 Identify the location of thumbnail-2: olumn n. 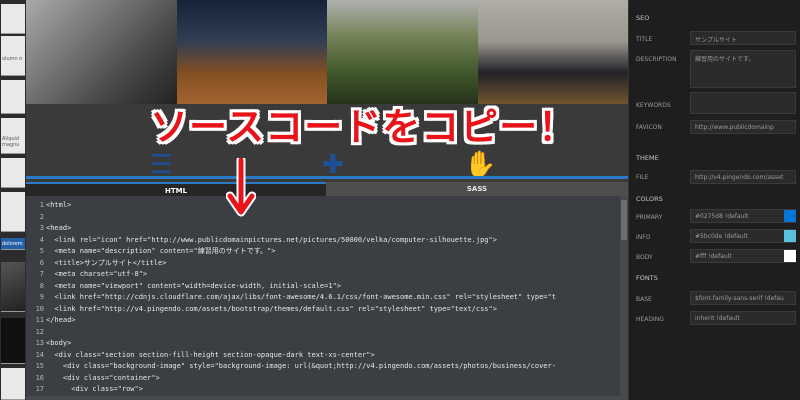
(13, 56).